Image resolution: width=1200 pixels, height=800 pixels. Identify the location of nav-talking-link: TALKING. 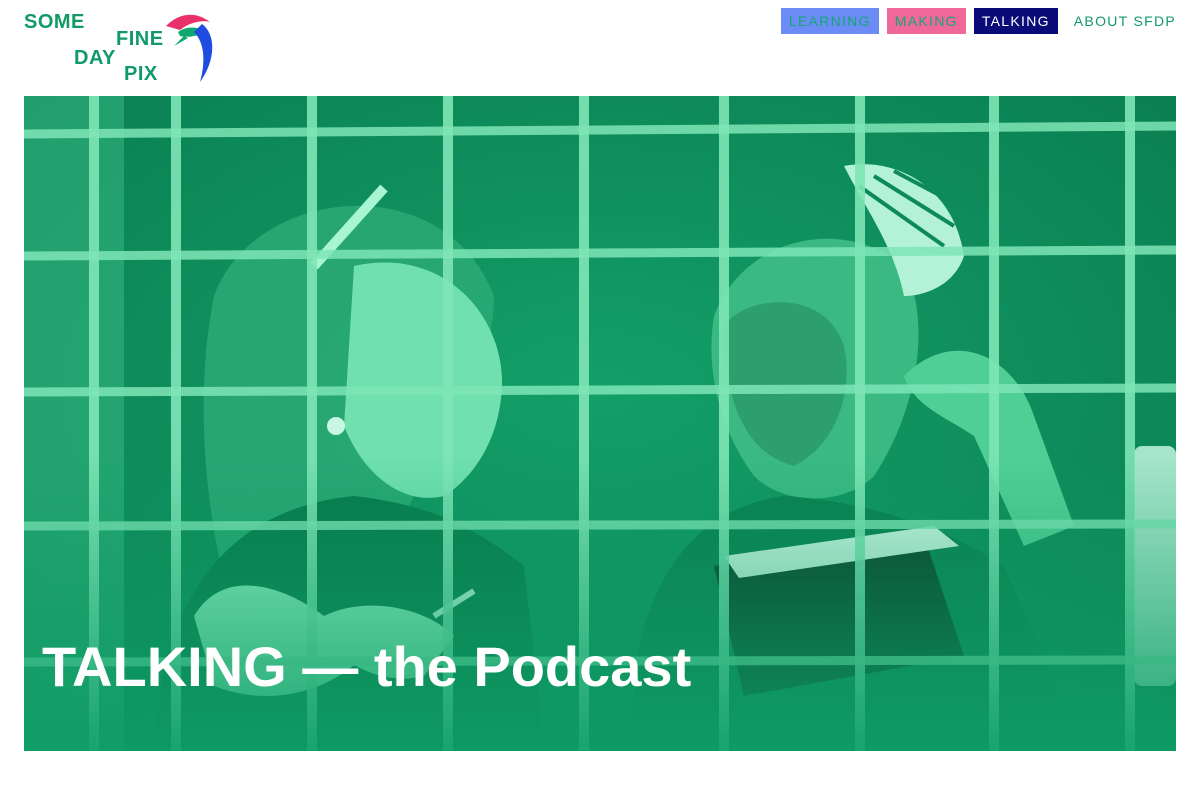
(1015, 21).